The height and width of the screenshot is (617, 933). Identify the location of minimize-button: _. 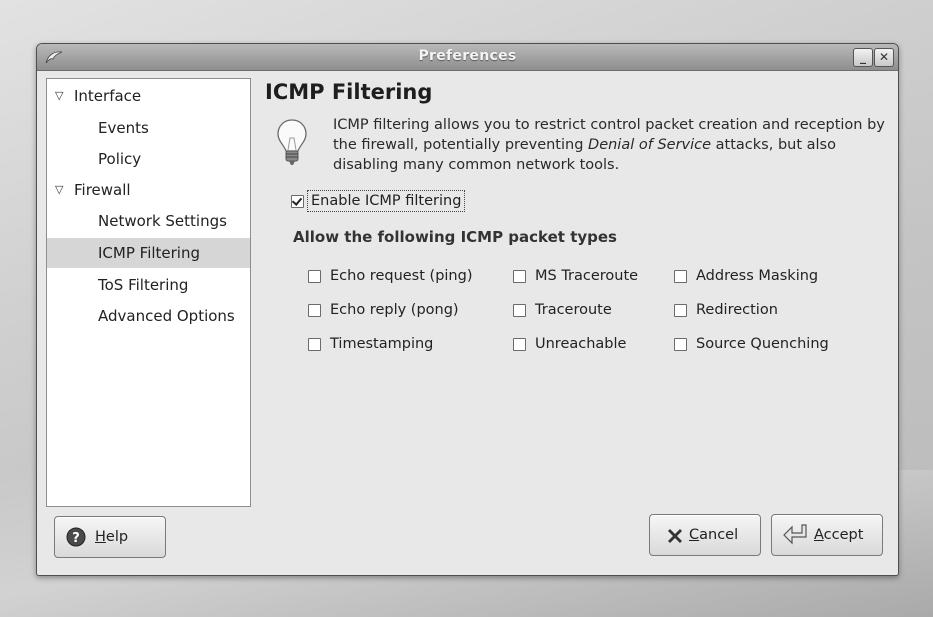
(863, 57).